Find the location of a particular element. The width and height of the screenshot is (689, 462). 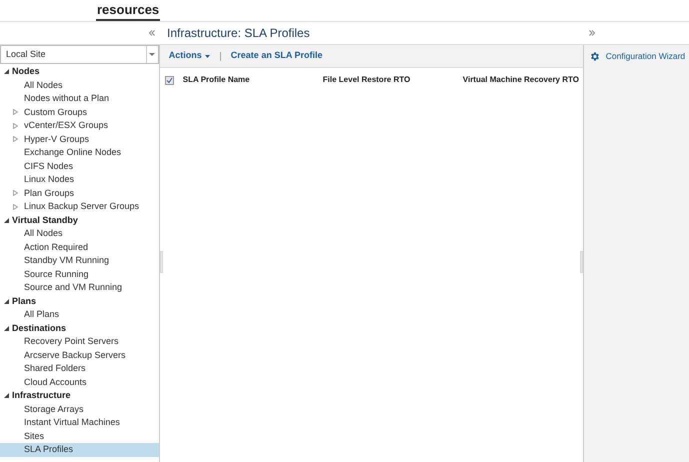

tree-item: Source and VM Running is located at coordinates (79, 287).